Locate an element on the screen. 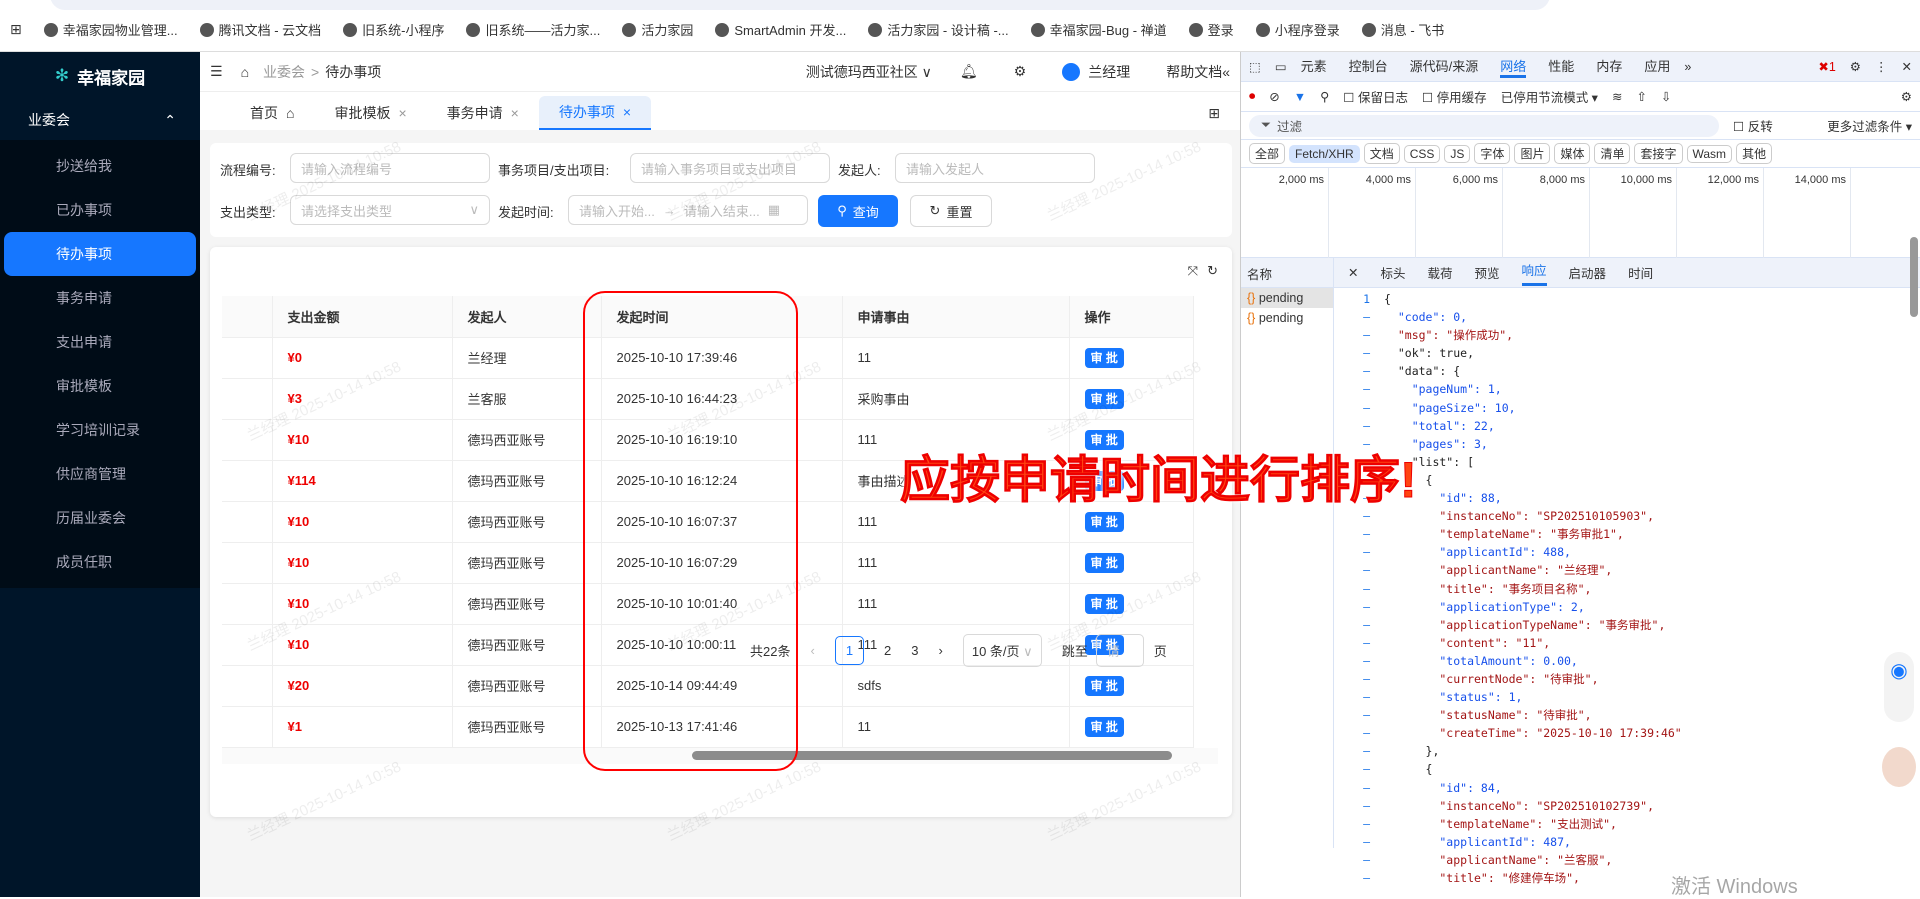 Image resolution: width=1920 pixels, height=899 pixels. collapse-icon: « is located at coordinates (1226, 72).